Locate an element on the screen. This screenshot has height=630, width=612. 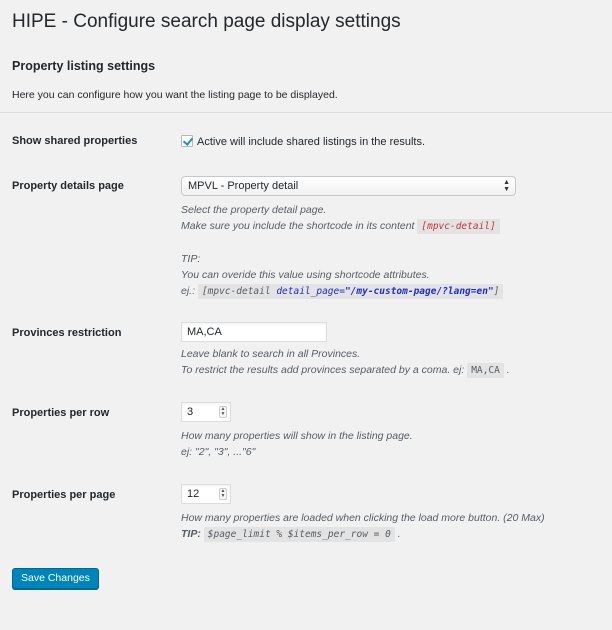
per-row-value: 3 is located at coordinates (190, 412).